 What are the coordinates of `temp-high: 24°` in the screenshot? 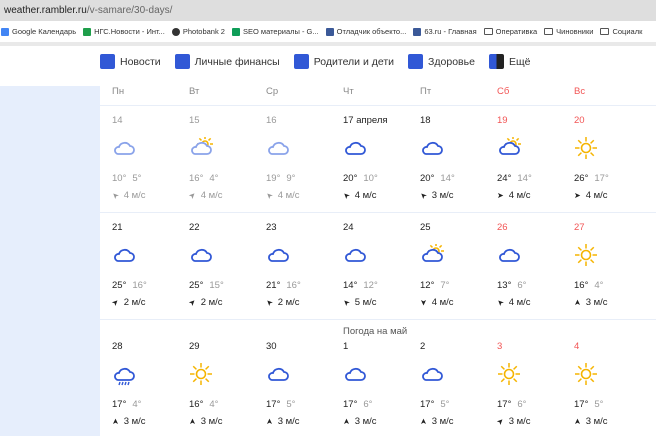 It's located at (504, 178).